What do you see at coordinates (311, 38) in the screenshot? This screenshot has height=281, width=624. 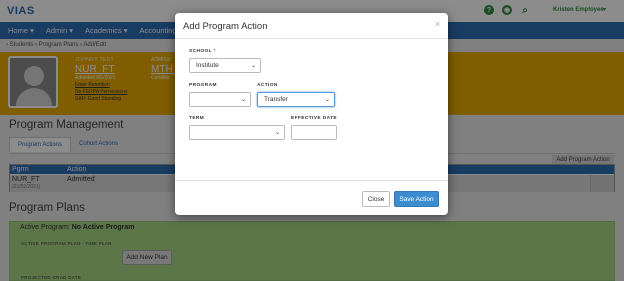 I see `dialog-header-divider` at bounding box center [311, 38].